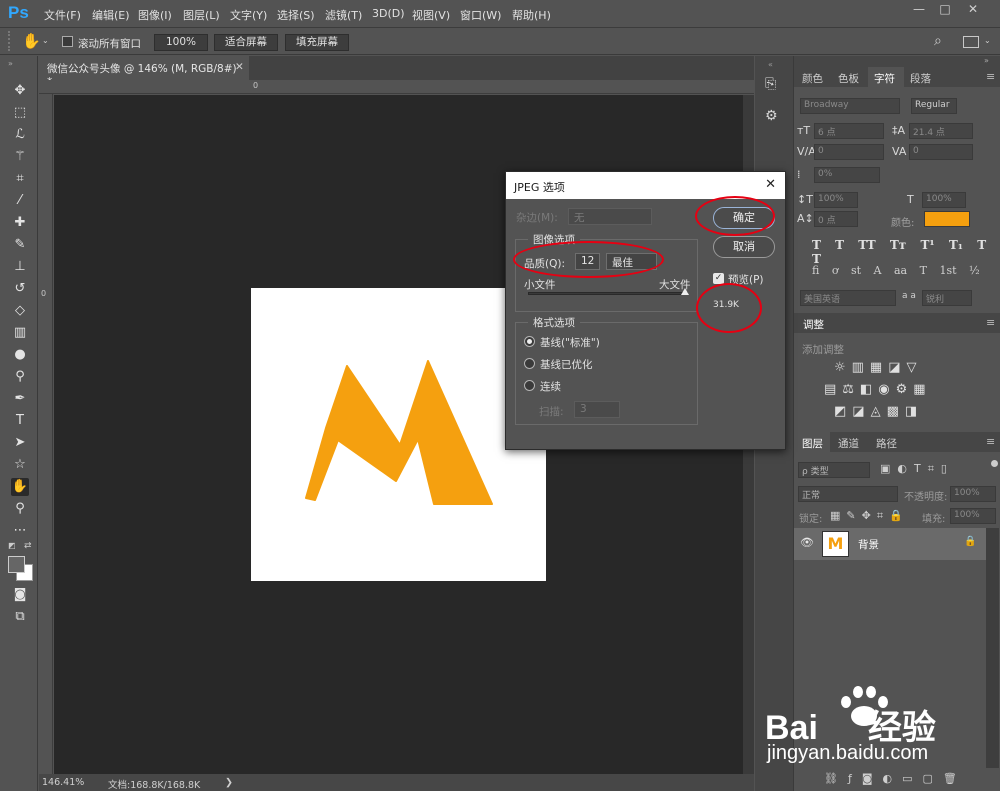 The height and width of the screenshot is (791, 1000). What do you see at coordinates (201, 15) in the screenshot?
I see `menu-layer: 图层(L)` at bounding box center [201, 15].